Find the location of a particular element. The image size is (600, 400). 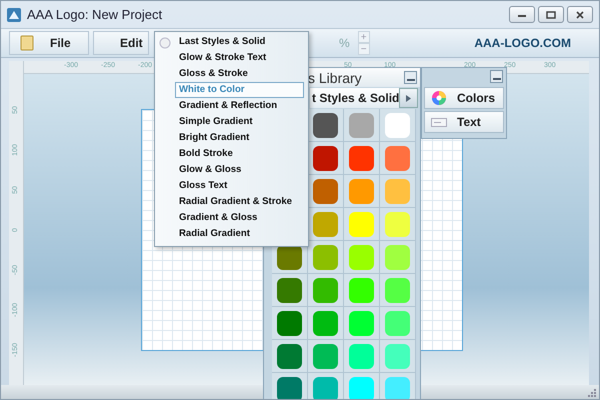

resize-grip-icon is located at coordinates (591, 392).